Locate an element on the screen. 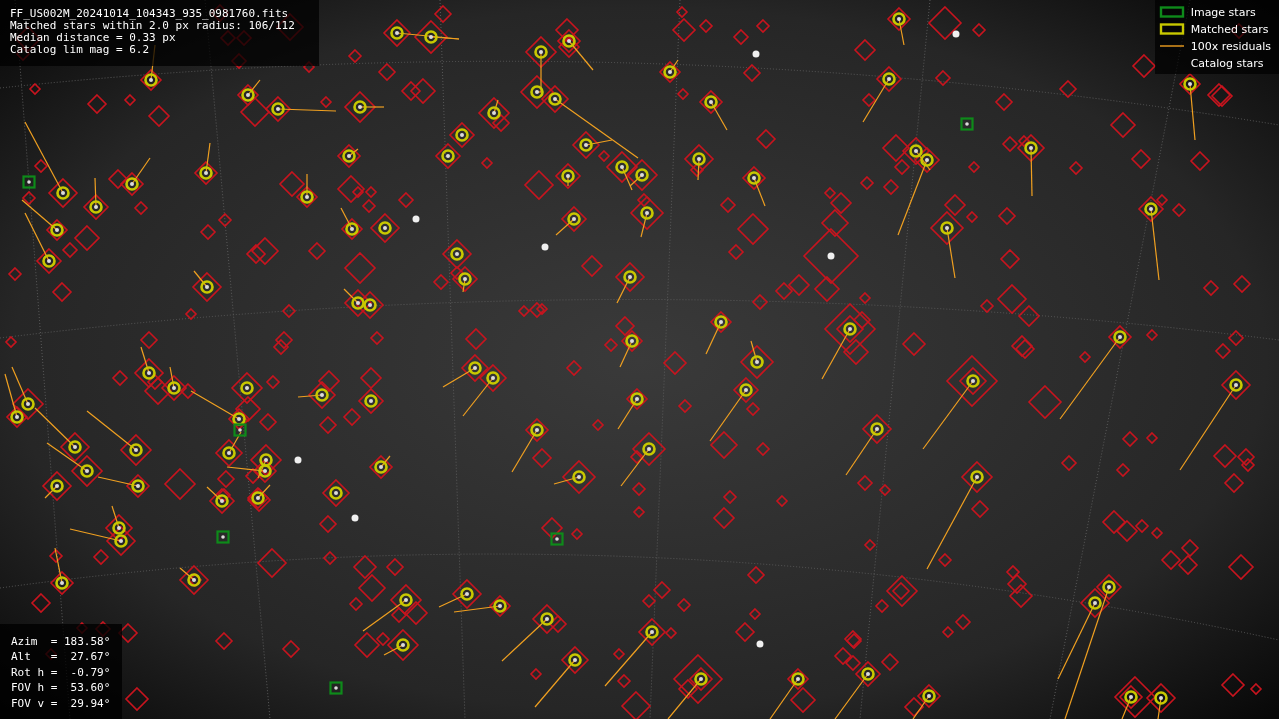 Image resolution: width=1279 pixels, height=719 pixels. info-line: FF_US002M_20241014_104343_935_0981760.fits is located at coordinates (150, 14).